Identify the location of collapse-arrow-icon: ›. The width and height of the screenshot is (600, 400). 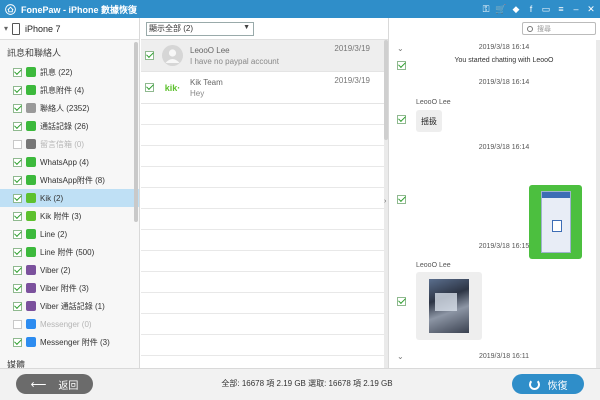
(385, 201).